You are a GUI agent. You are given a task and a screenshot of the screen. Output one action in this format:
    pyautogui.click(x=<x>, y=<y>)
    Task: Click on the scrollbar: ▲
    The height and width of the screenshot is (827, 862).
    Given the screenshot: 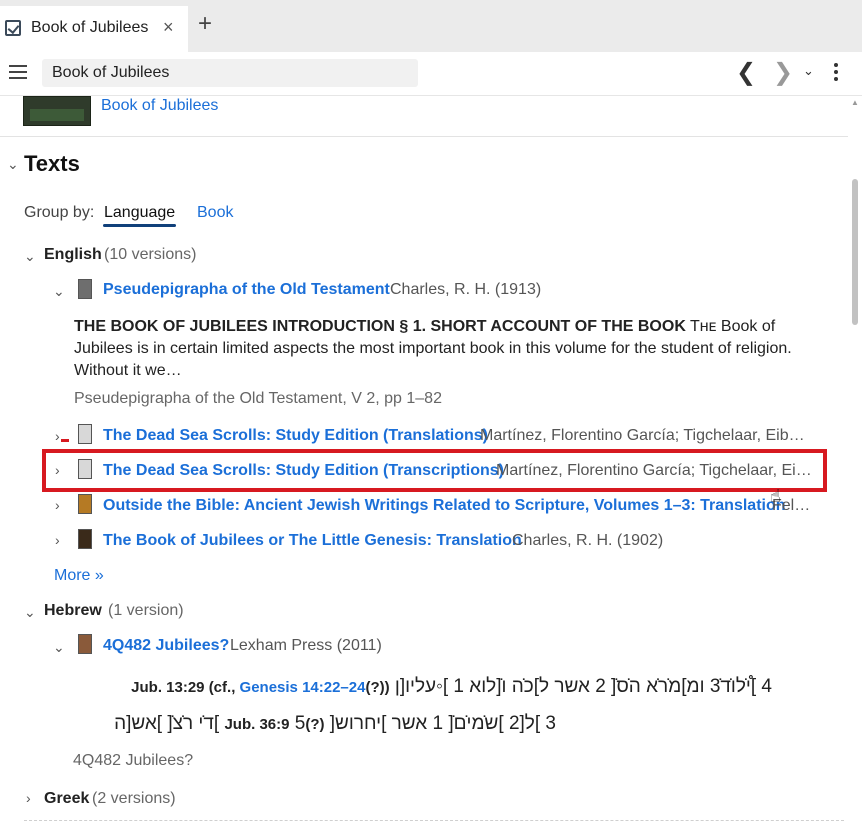 What is the action you would take?
    pyautogui.click(x=855, y=461)
    